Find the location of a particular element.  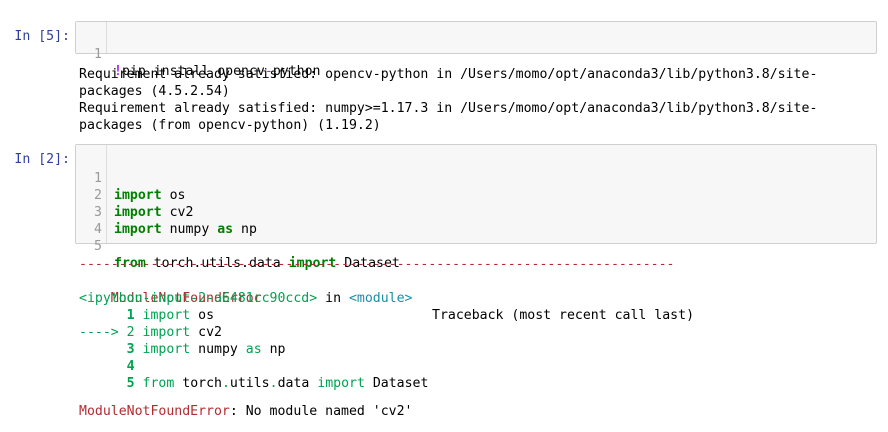

code-line: 1 import os is located at coordinates (456, 178).